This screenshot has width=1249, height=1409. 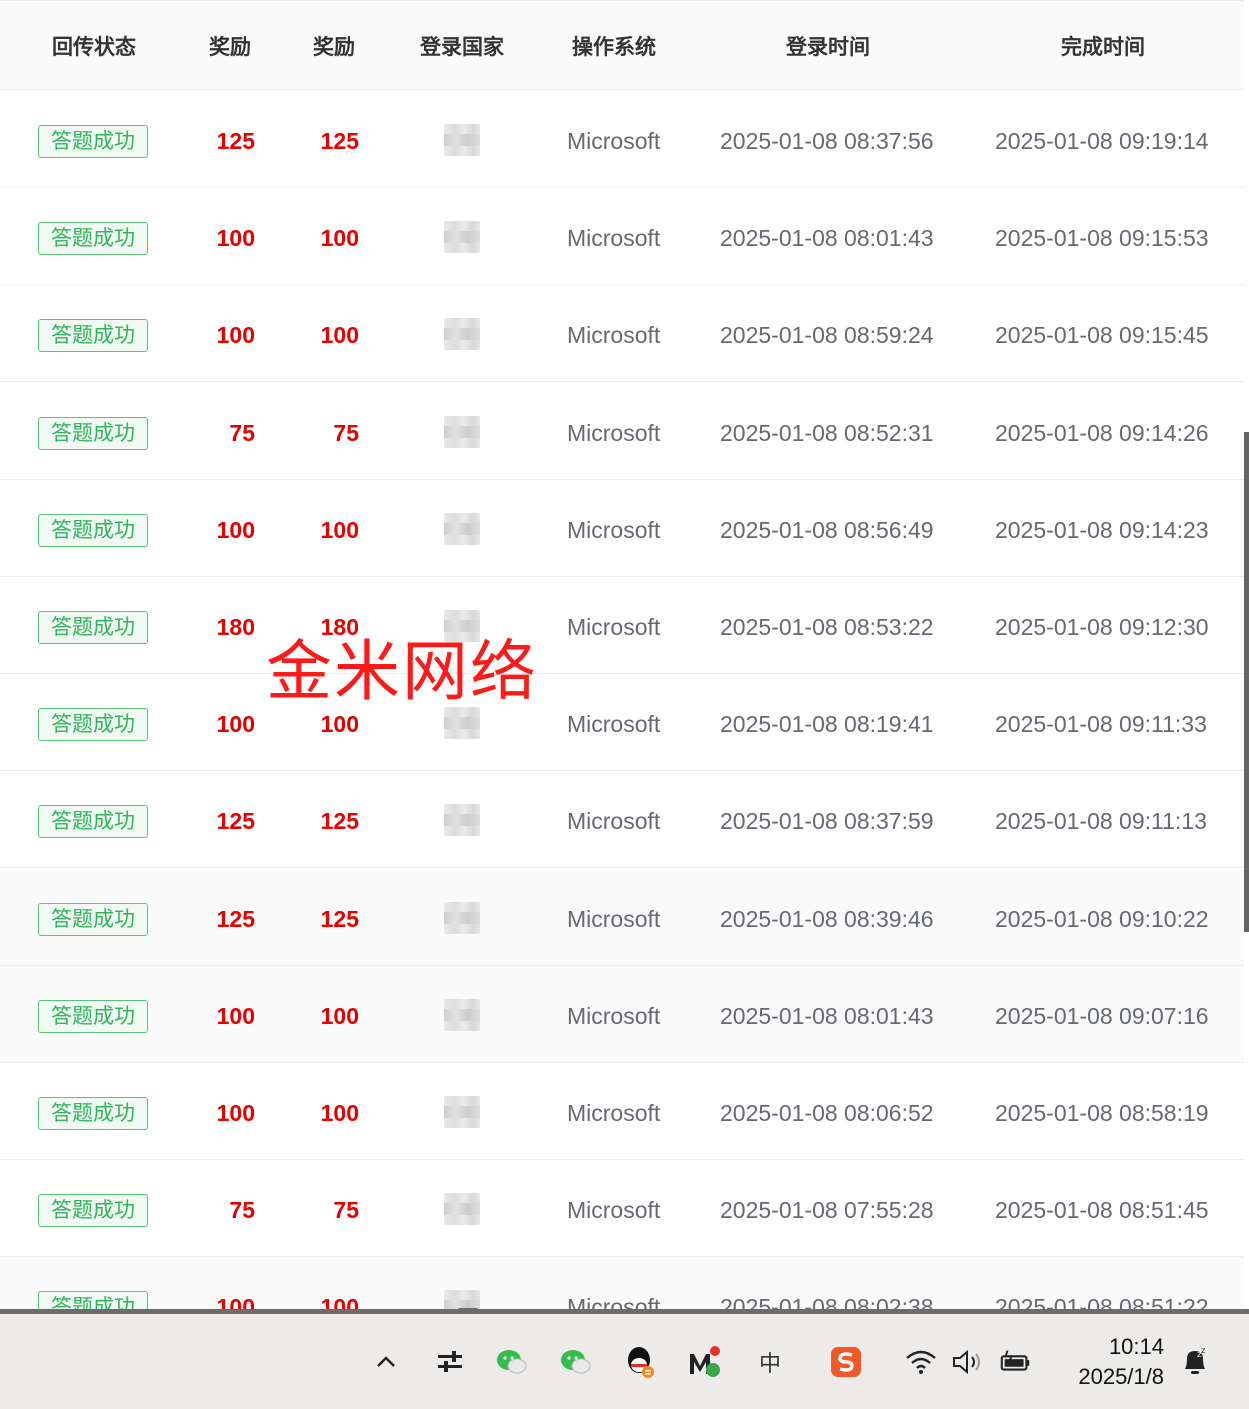 I want to click on header-reward-1: 奖励, so click(x=230, y=46).